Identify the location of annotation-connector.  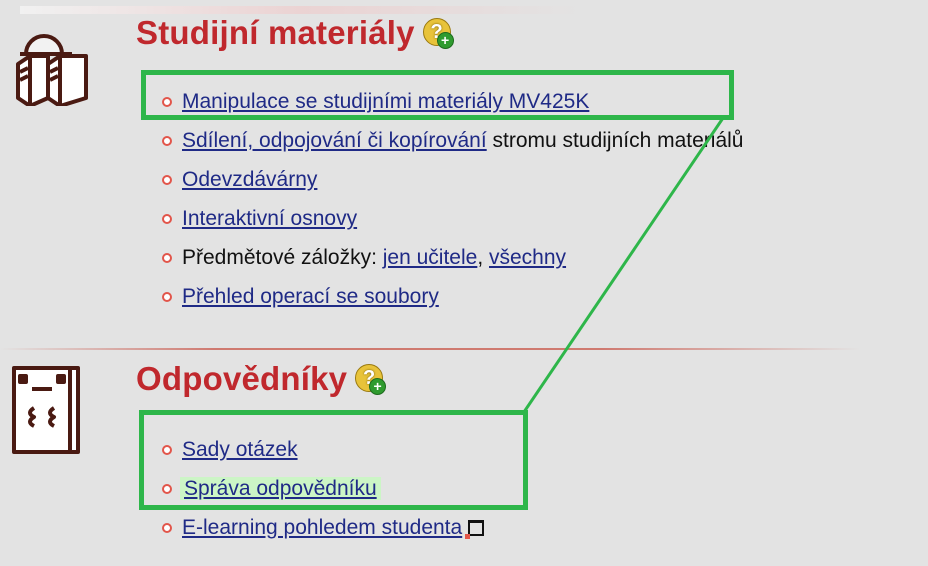
(623, 265).